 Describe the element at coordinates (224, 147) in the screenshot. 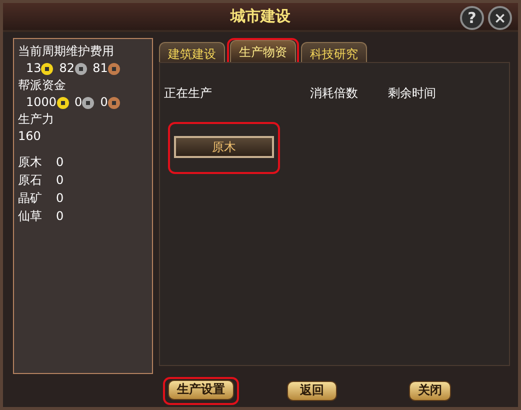

I see `item-button: 原木` at that location.